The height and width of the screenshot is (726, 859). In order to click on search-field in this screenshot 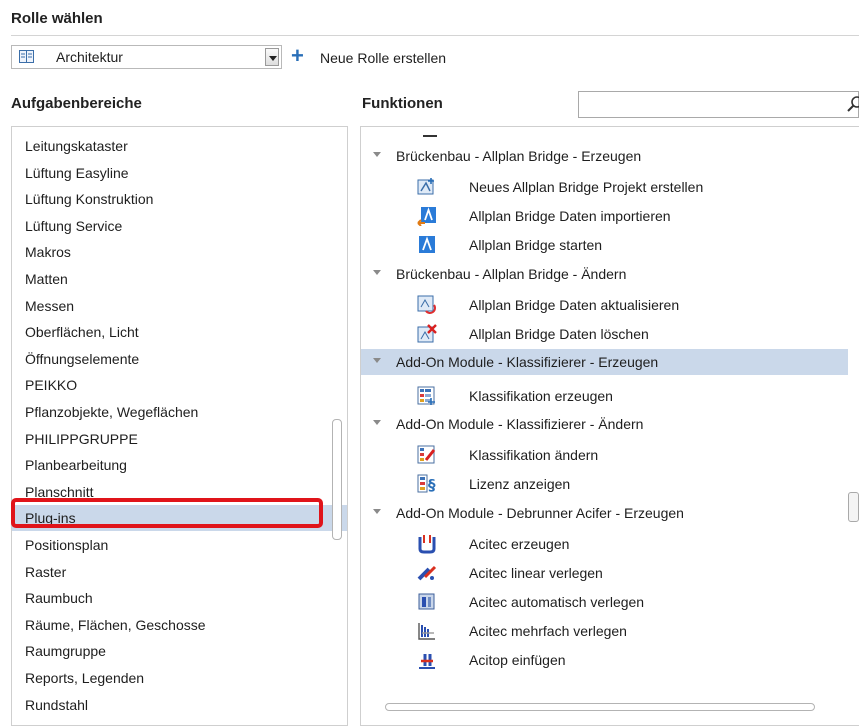, I will do `click(718, 104)`.